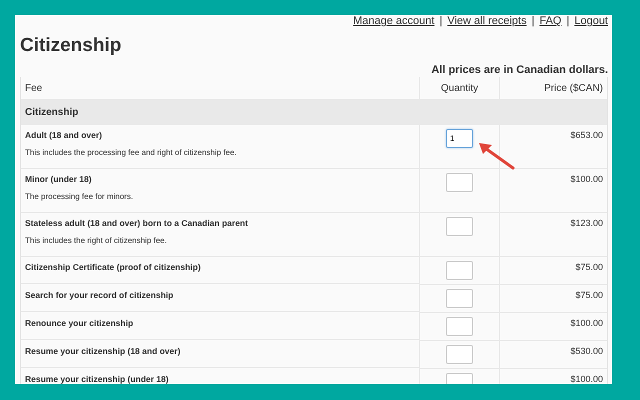 The width and height of the screenshot is (640, 400). What do you see at coordinates (131, 152) in the screenshot?
I see `fee-description: This includes the processing fee and right of citizenship fee.` at bounding box center [131, 152].